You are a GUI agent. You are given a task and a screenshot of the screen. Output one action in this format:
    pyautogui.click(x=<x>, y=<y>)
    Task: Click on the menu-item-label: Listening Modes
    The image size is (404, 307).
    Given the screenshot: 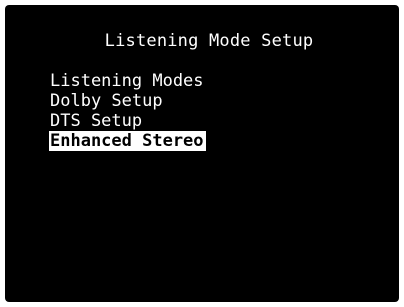 What is the action you would take?
    pyautogui.click(x=127, y=81)
    